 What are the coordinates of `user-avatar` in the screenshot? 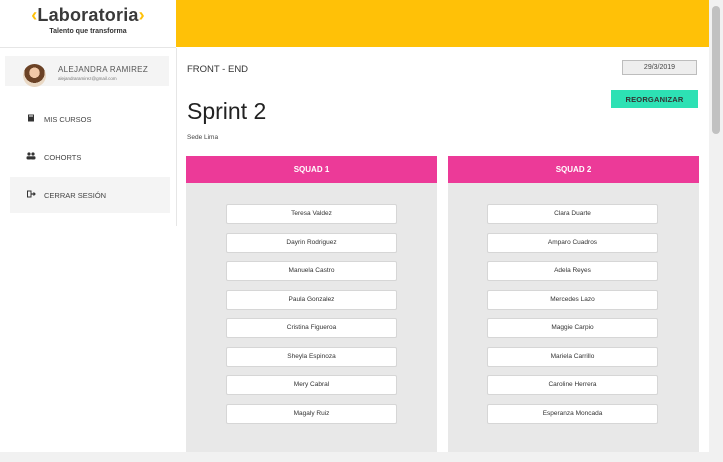 It's located at (34, 75).